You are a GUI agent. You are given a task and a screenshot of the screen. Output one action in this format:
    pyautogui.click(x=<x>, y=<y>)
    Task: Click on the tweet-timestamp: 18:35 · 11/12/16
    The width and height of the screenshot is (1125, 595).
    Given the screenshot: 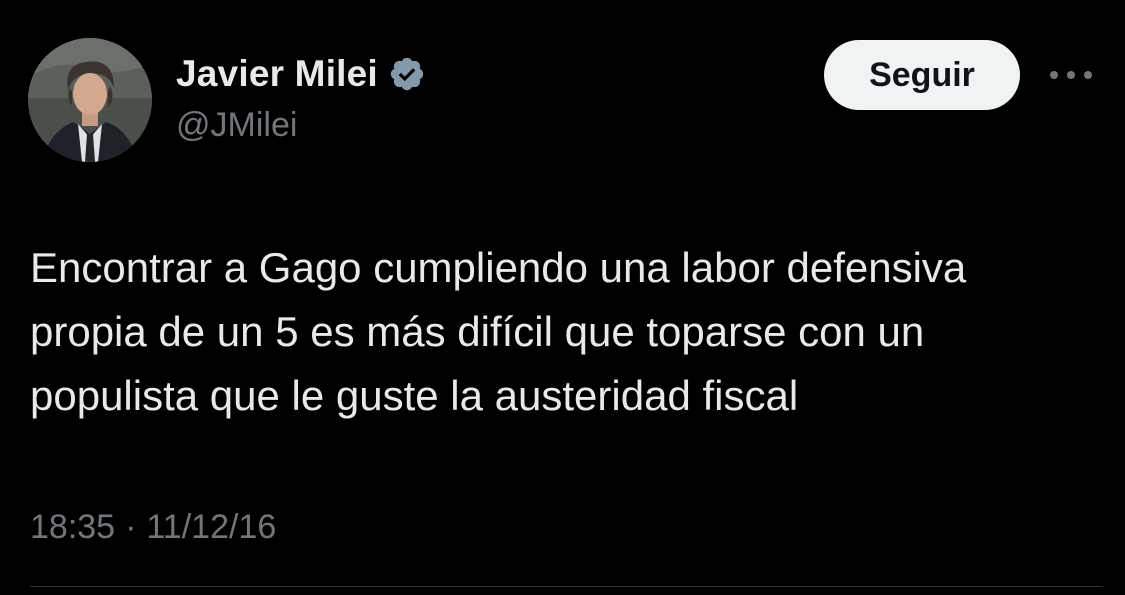 What is the action you would take?
    pyautogui.click(x=153, y=527)
    